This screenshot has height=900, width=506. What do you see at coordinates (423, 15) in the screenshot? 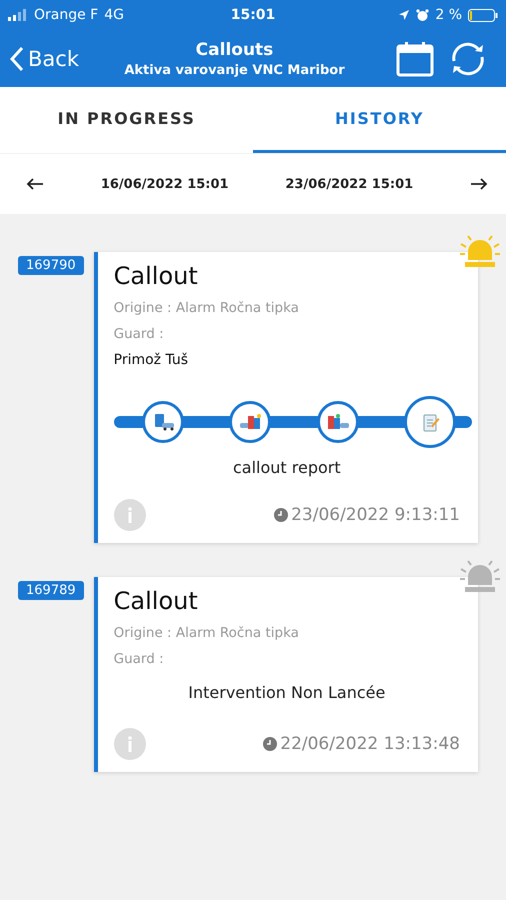
I see `alarm-clock-icon` at bounding box center [423, 15].